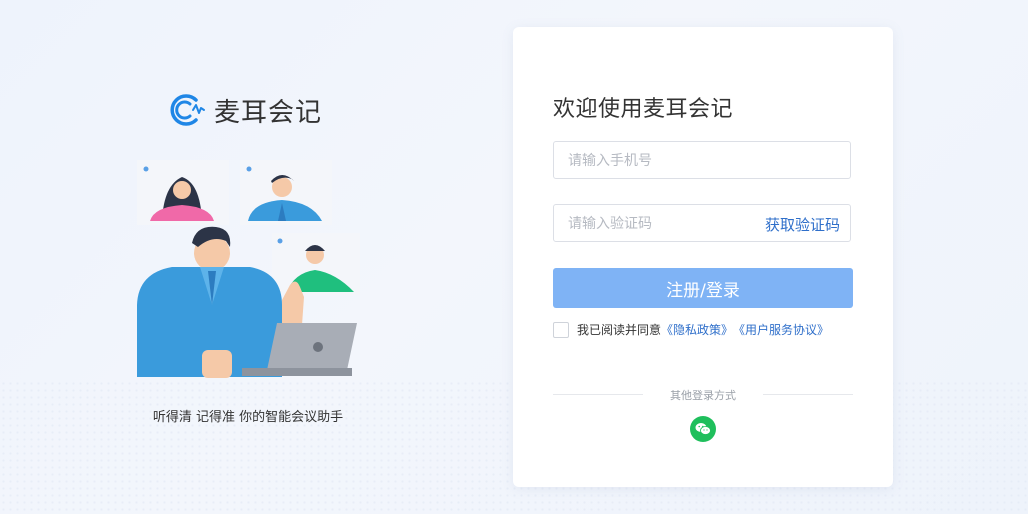 The width and height of the screenshot is (1028, 514). What do you see at coordinates (808, 394) in the screenshot?
I see `divider-line-right` at bounding box center [808, 394].